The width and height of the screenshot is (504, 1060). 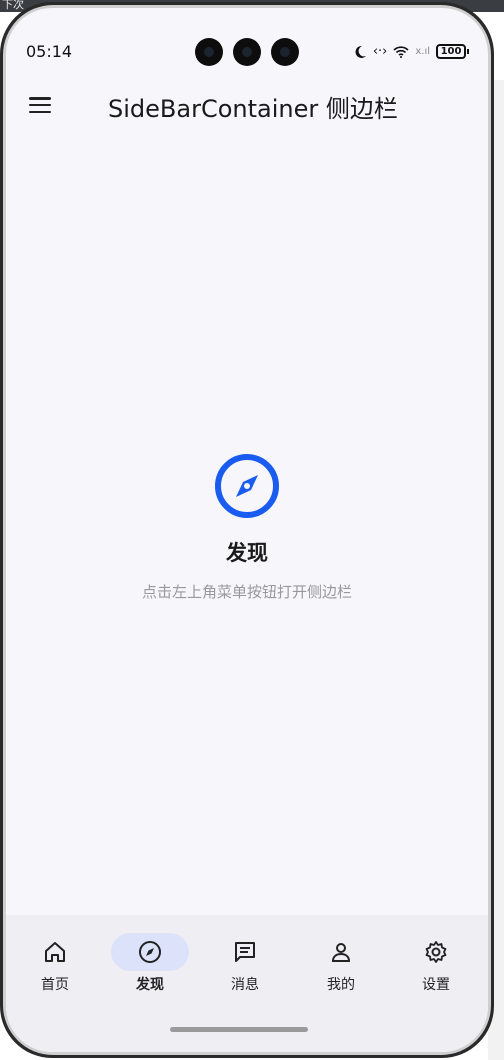 I want to click on nav-label: 首页, so click(x=55, y=985).